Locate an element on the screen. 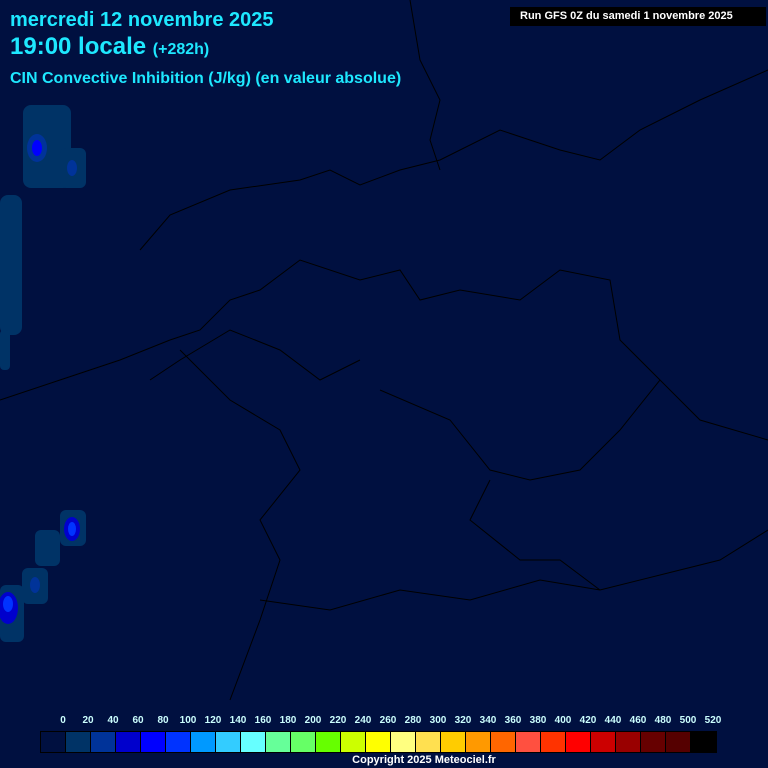 The image size is (768, 768). legend-label: 520 is located at coordinates (713, 720).